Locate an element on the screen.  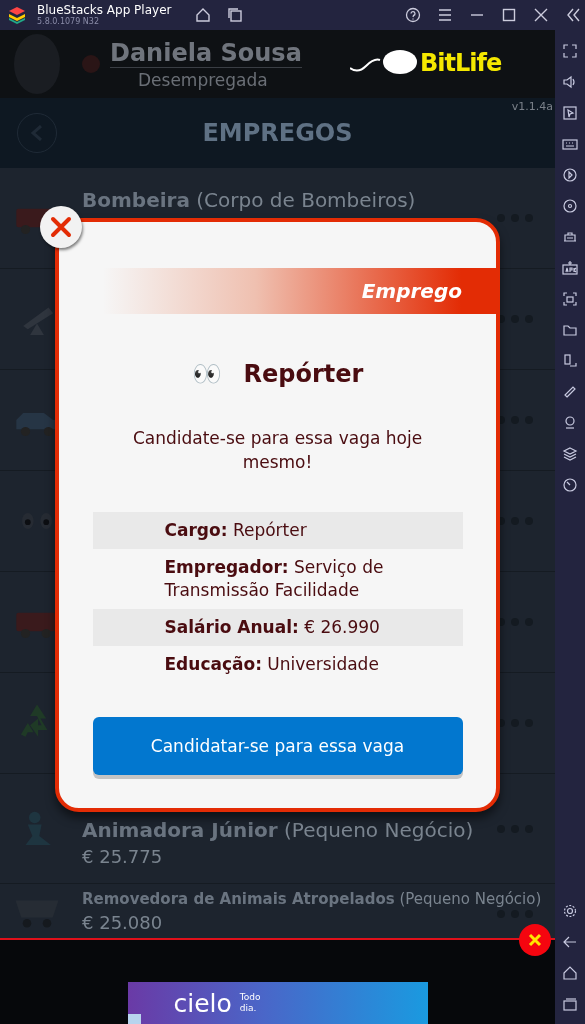
back-icon is located at coordinates (570, 942).